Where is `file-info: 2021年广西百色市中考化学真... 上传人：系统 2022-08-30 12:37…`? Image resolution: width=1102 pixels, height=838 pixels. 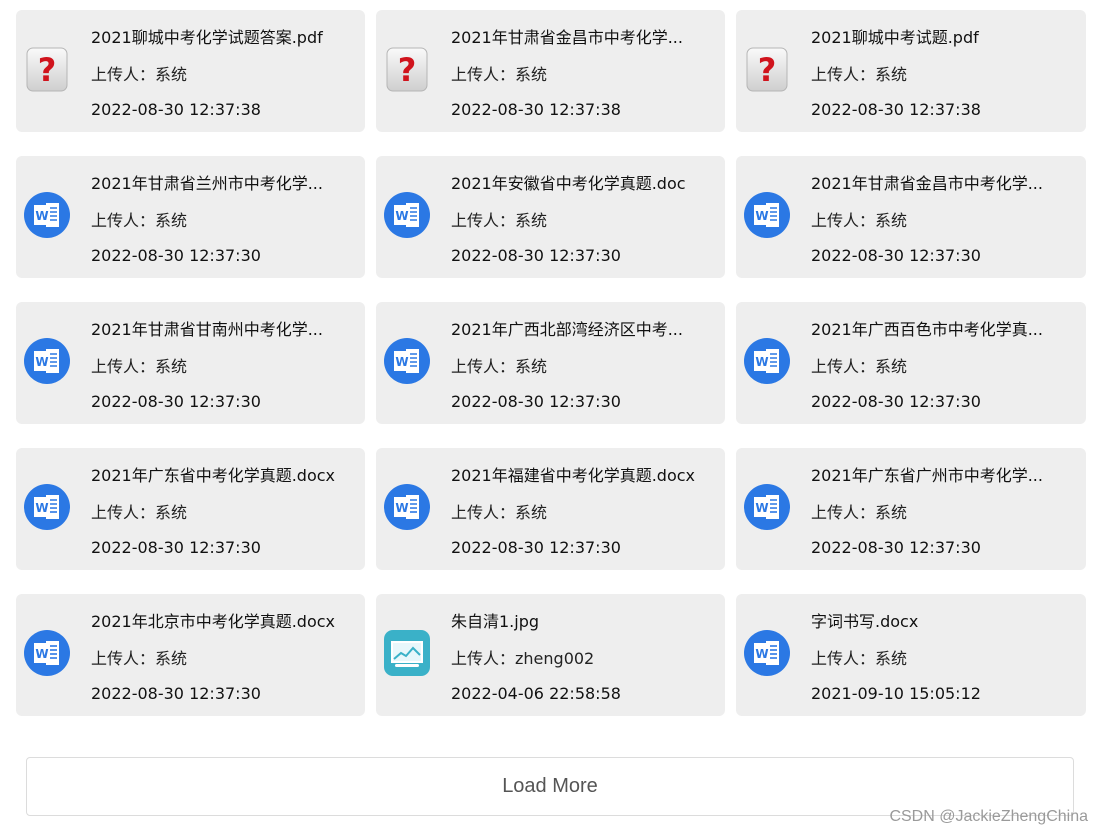
file-info: 2021年广西百色市中考化学真... 上传人：系统 2022-08-30 12:37… is located at coordinates (944, 366).